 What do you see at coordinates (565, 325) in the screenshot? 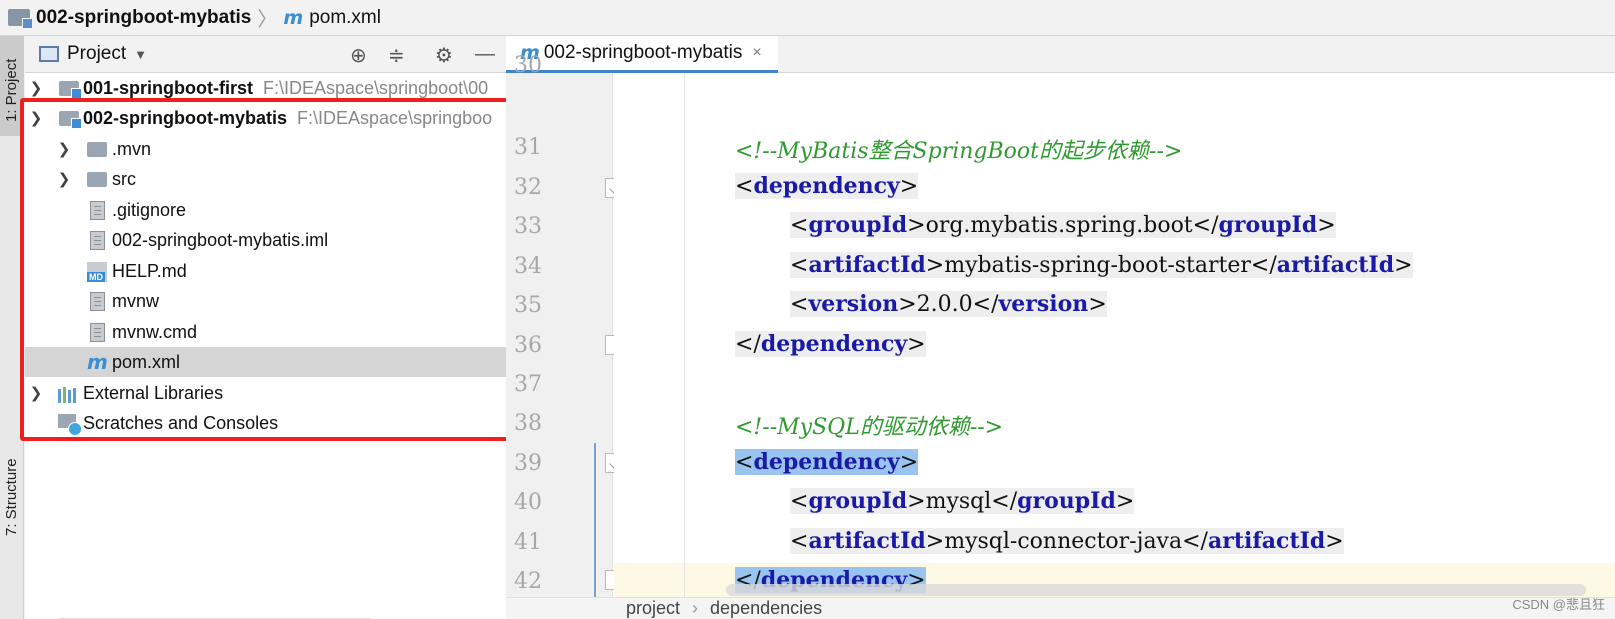
I see `editor-gutter: 30 31 32 33 34 35 36 37 38 39 40 41 42` at bounding box center [565, 325].